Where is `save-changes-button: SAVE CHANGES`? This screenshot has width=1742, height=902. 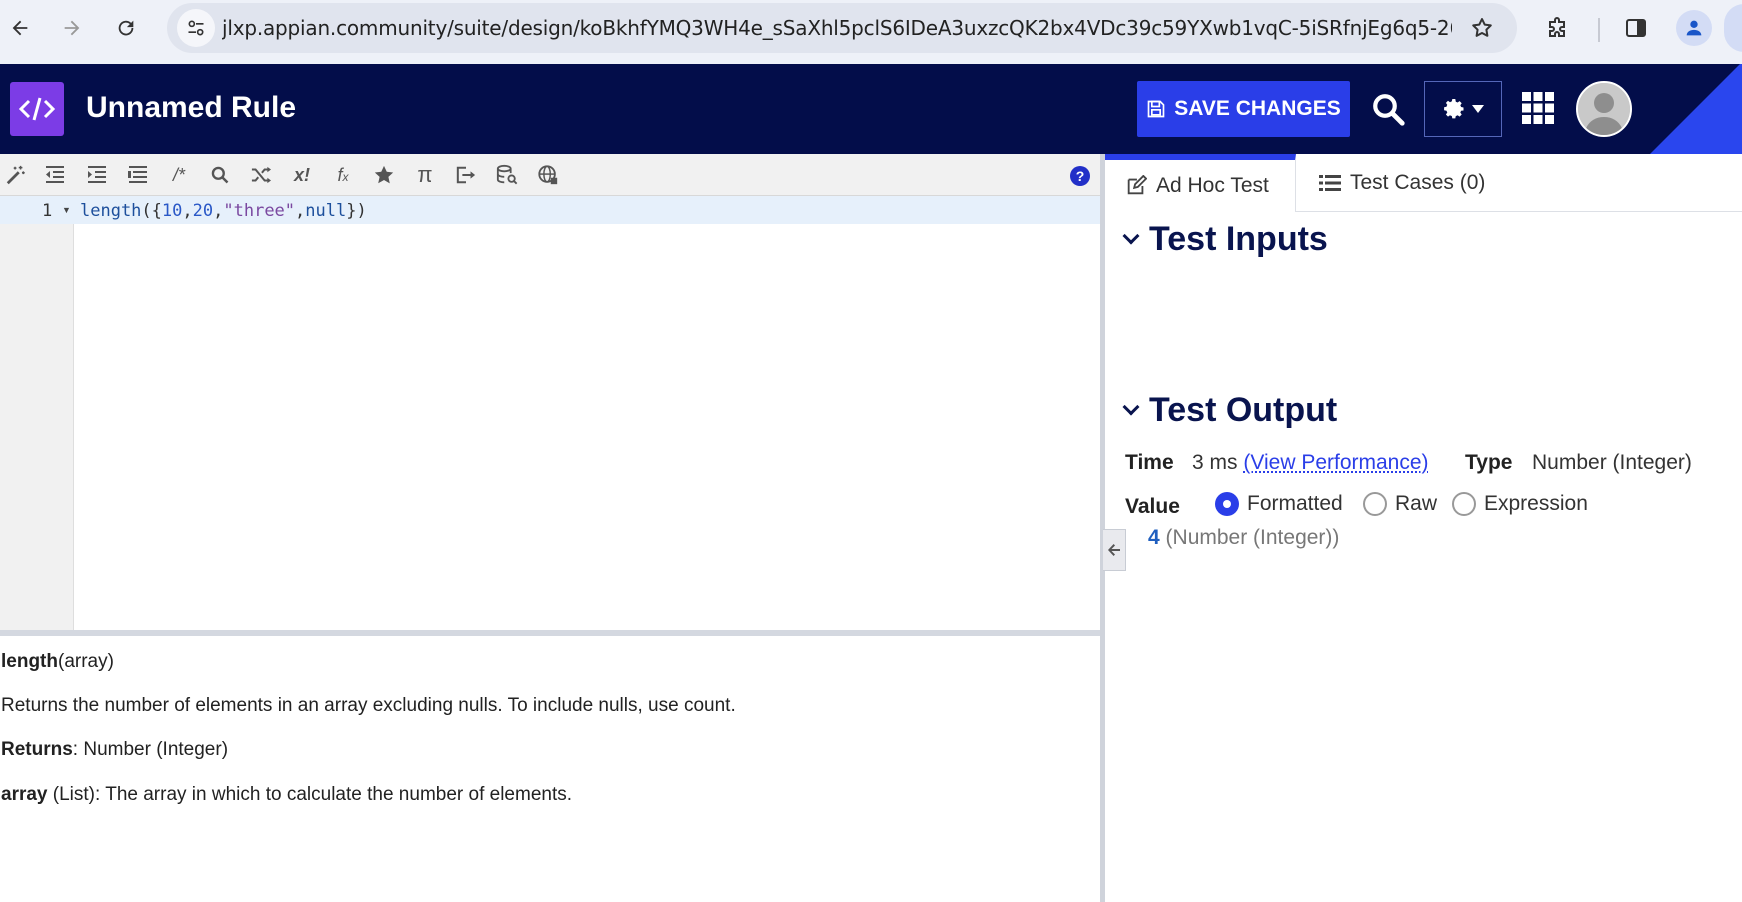 save-changes-button: SAVE CHANGES is located at coordinates (1243, 109).